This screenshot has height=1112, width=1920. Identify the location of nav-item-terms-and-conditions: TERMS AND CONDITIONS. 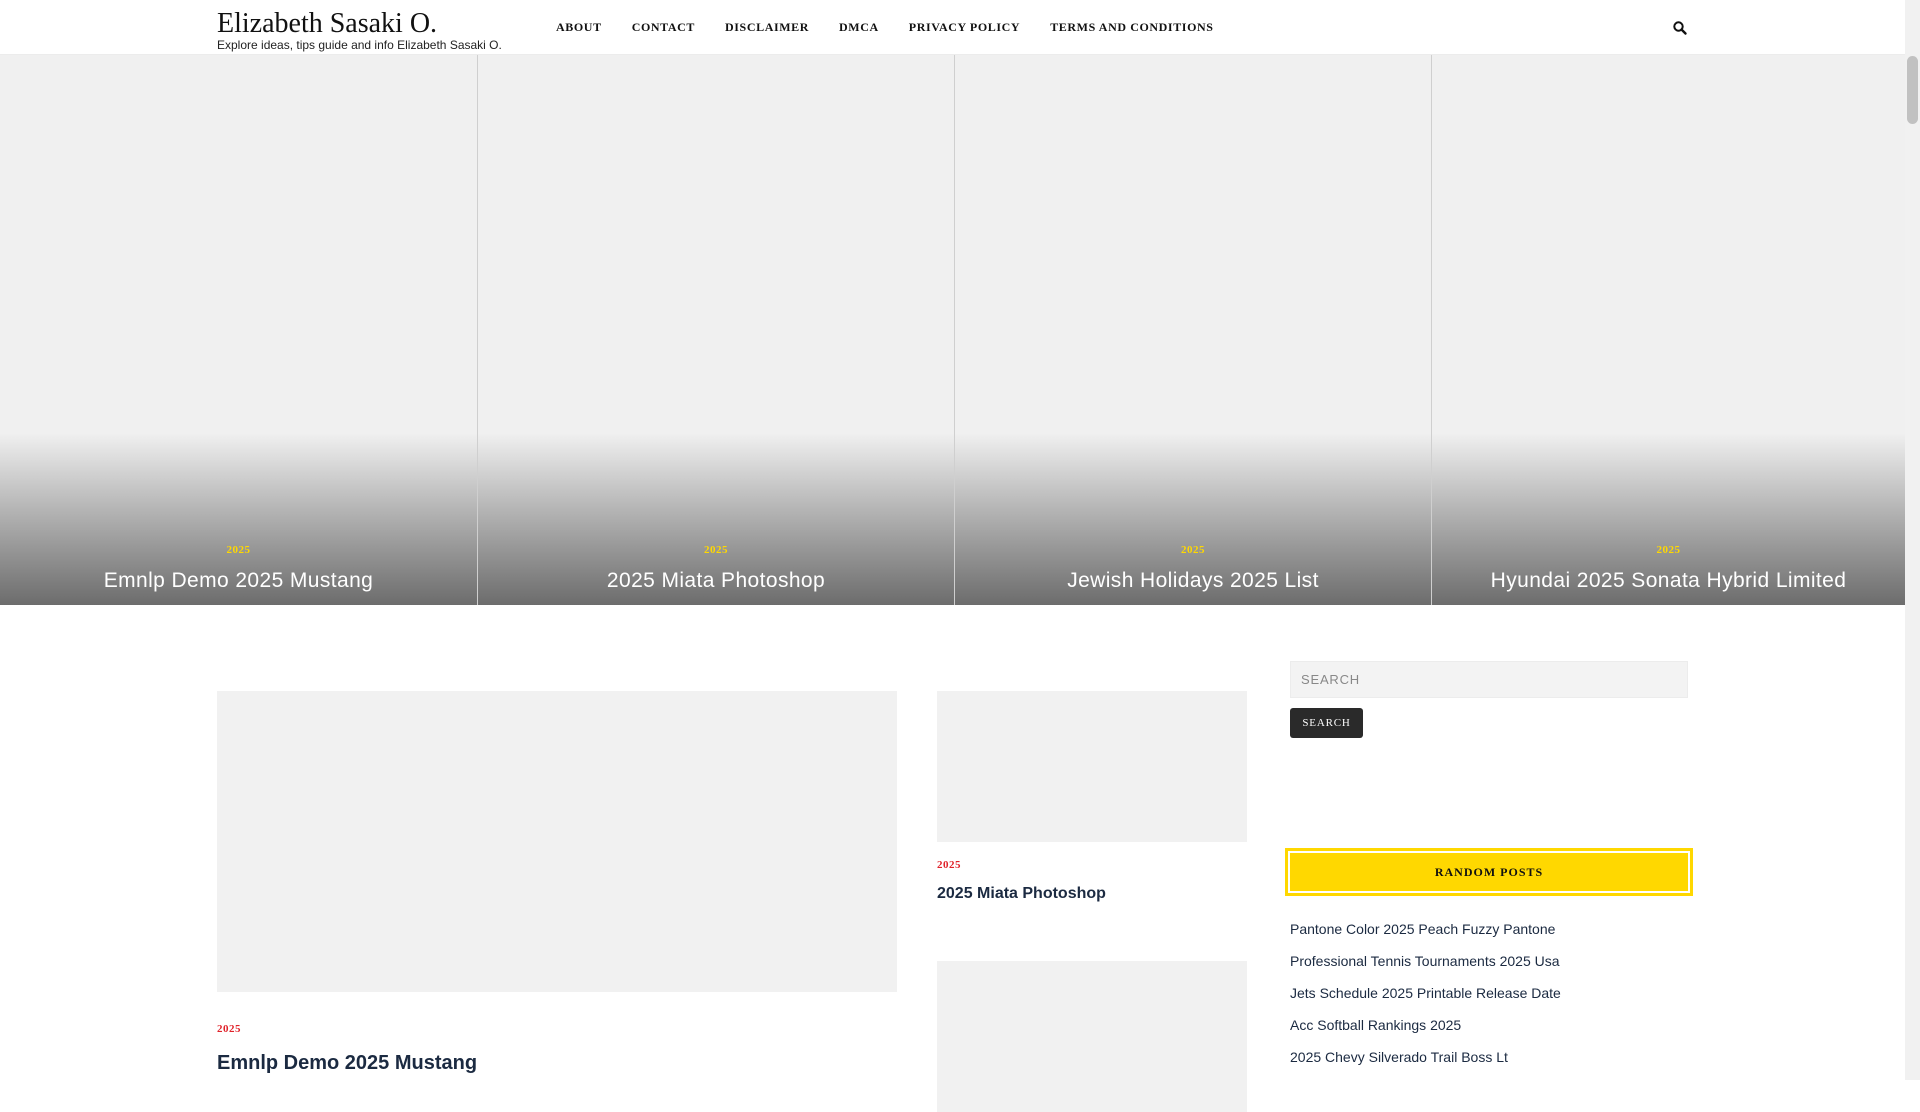
(1131, 27).